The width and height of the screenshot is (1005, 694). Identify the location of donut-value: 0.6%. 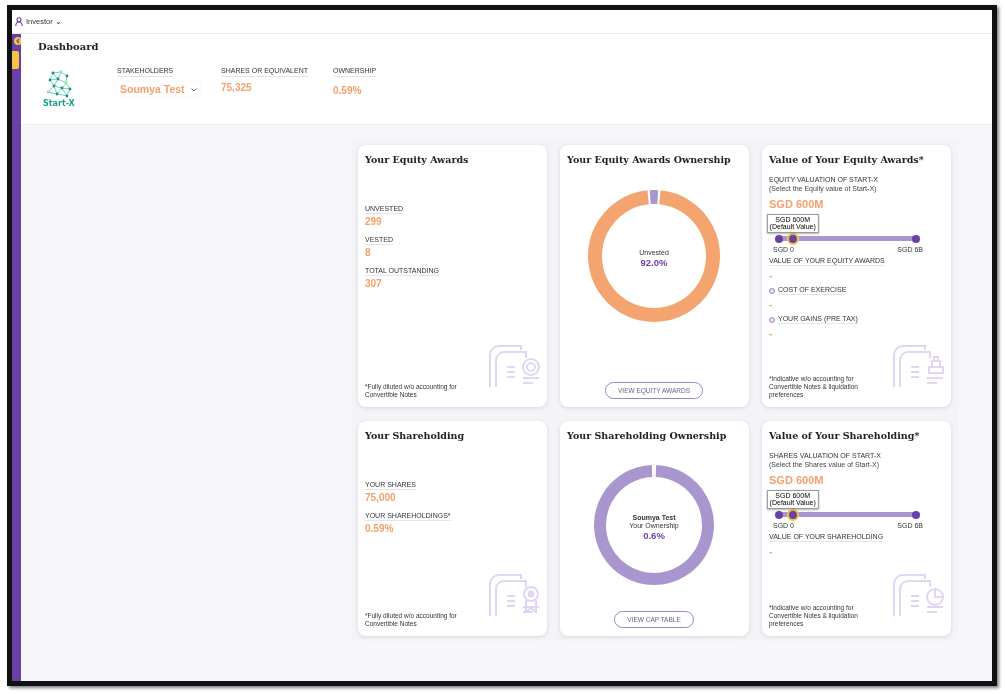
(654, 535).